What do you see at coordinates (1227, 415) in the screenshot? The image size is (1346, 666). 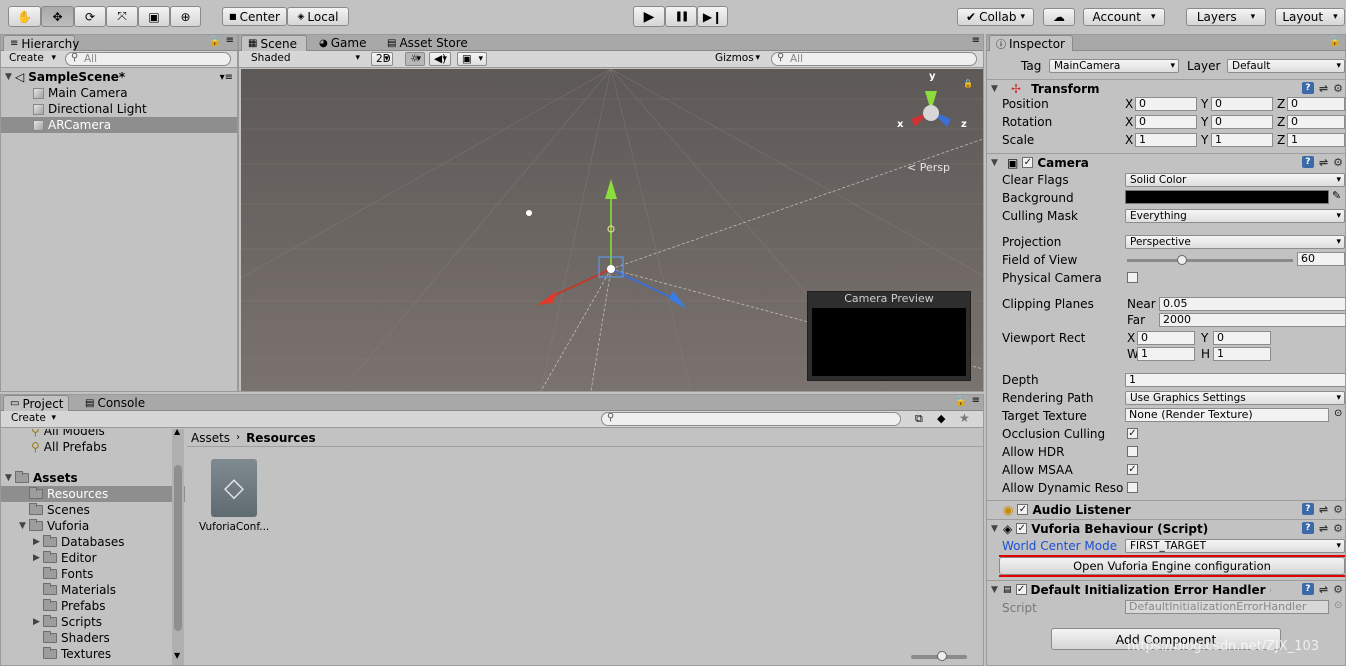 I see `target-texture-field: None (Render Texture)` at bounding box center [1227, 415].